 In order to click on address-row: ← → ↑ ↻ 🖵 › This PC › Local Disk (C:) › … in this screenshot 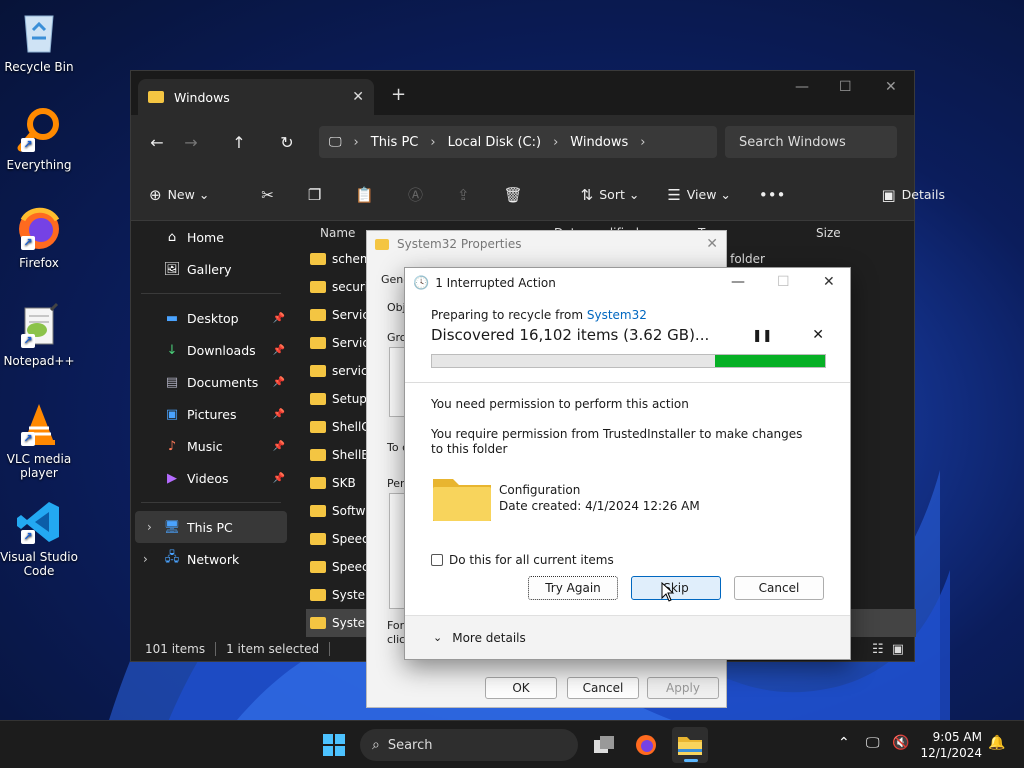, I will do `click(522, 142)`.